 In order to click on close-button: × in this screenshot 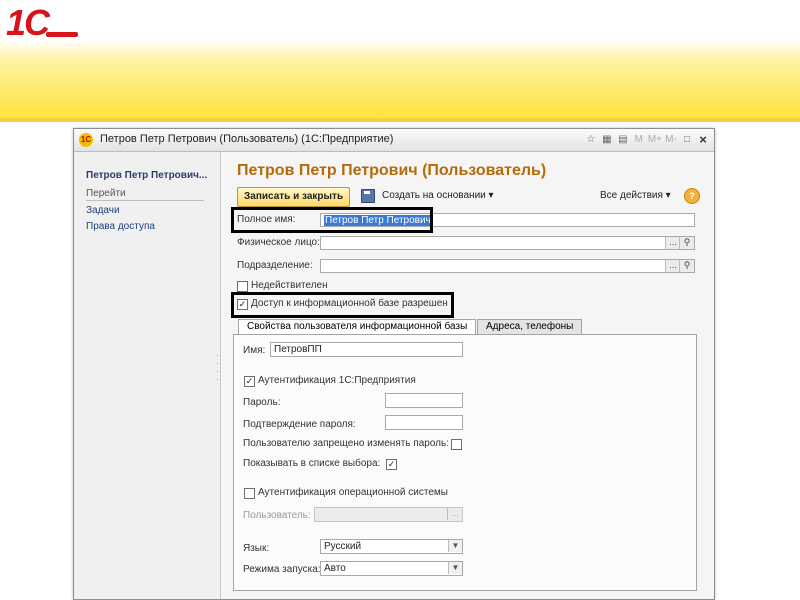, I will do `click(703, 140)`.